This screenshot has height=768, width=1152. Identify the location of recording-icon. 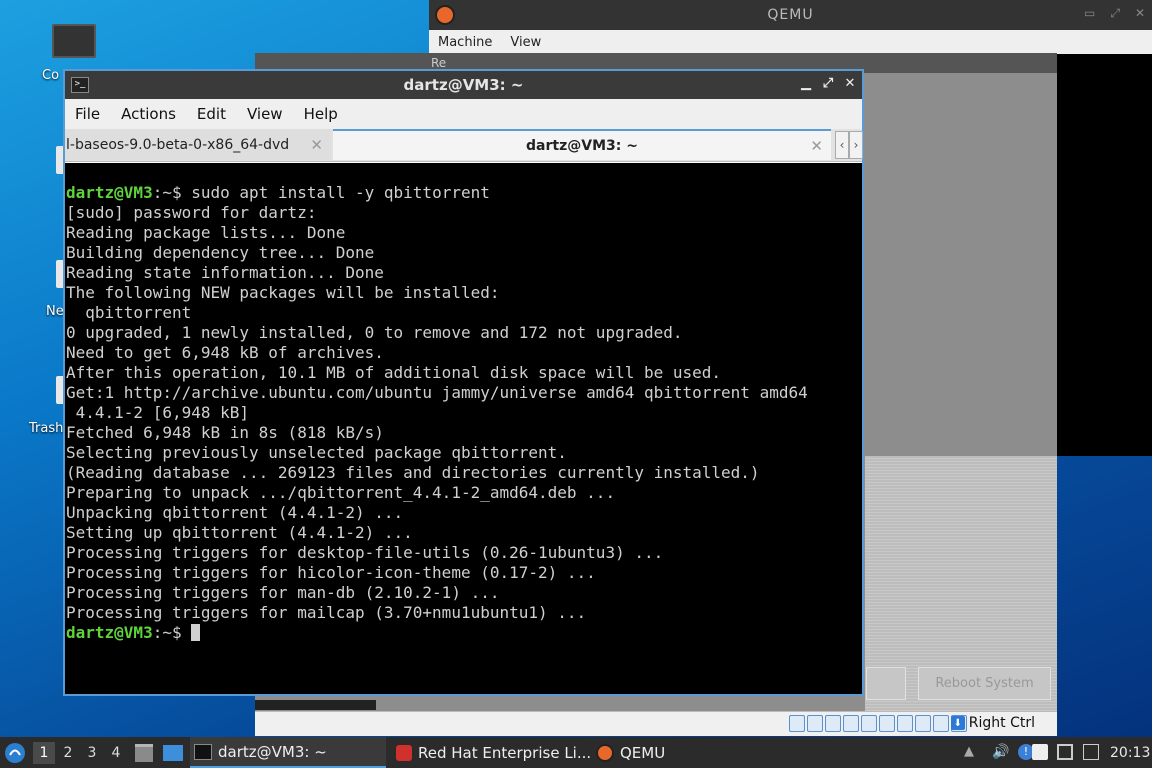
(923, 723).